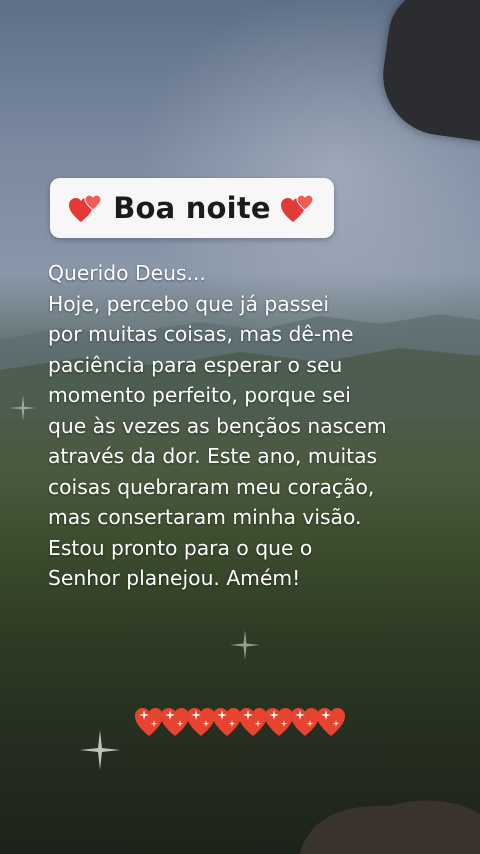  Describe the element at coordinates (240, 723) in the screenshot. I see `sparkling-hearts-row` at that location.